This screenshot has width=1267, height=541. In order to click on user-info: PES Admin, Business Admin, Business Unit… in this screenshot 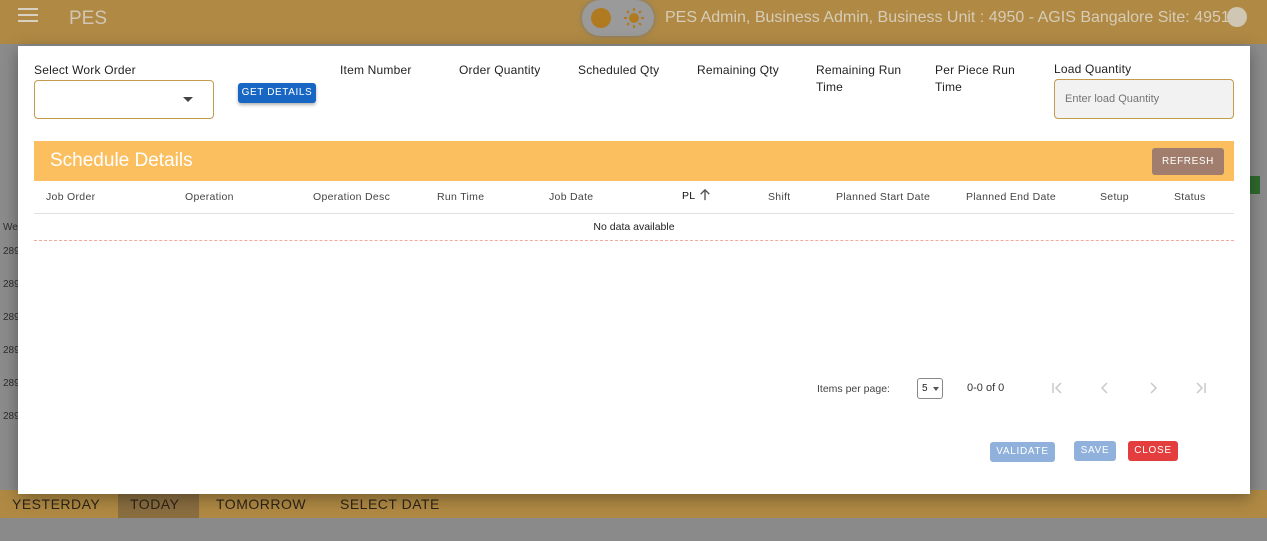, I will do `click(952, 17)`.